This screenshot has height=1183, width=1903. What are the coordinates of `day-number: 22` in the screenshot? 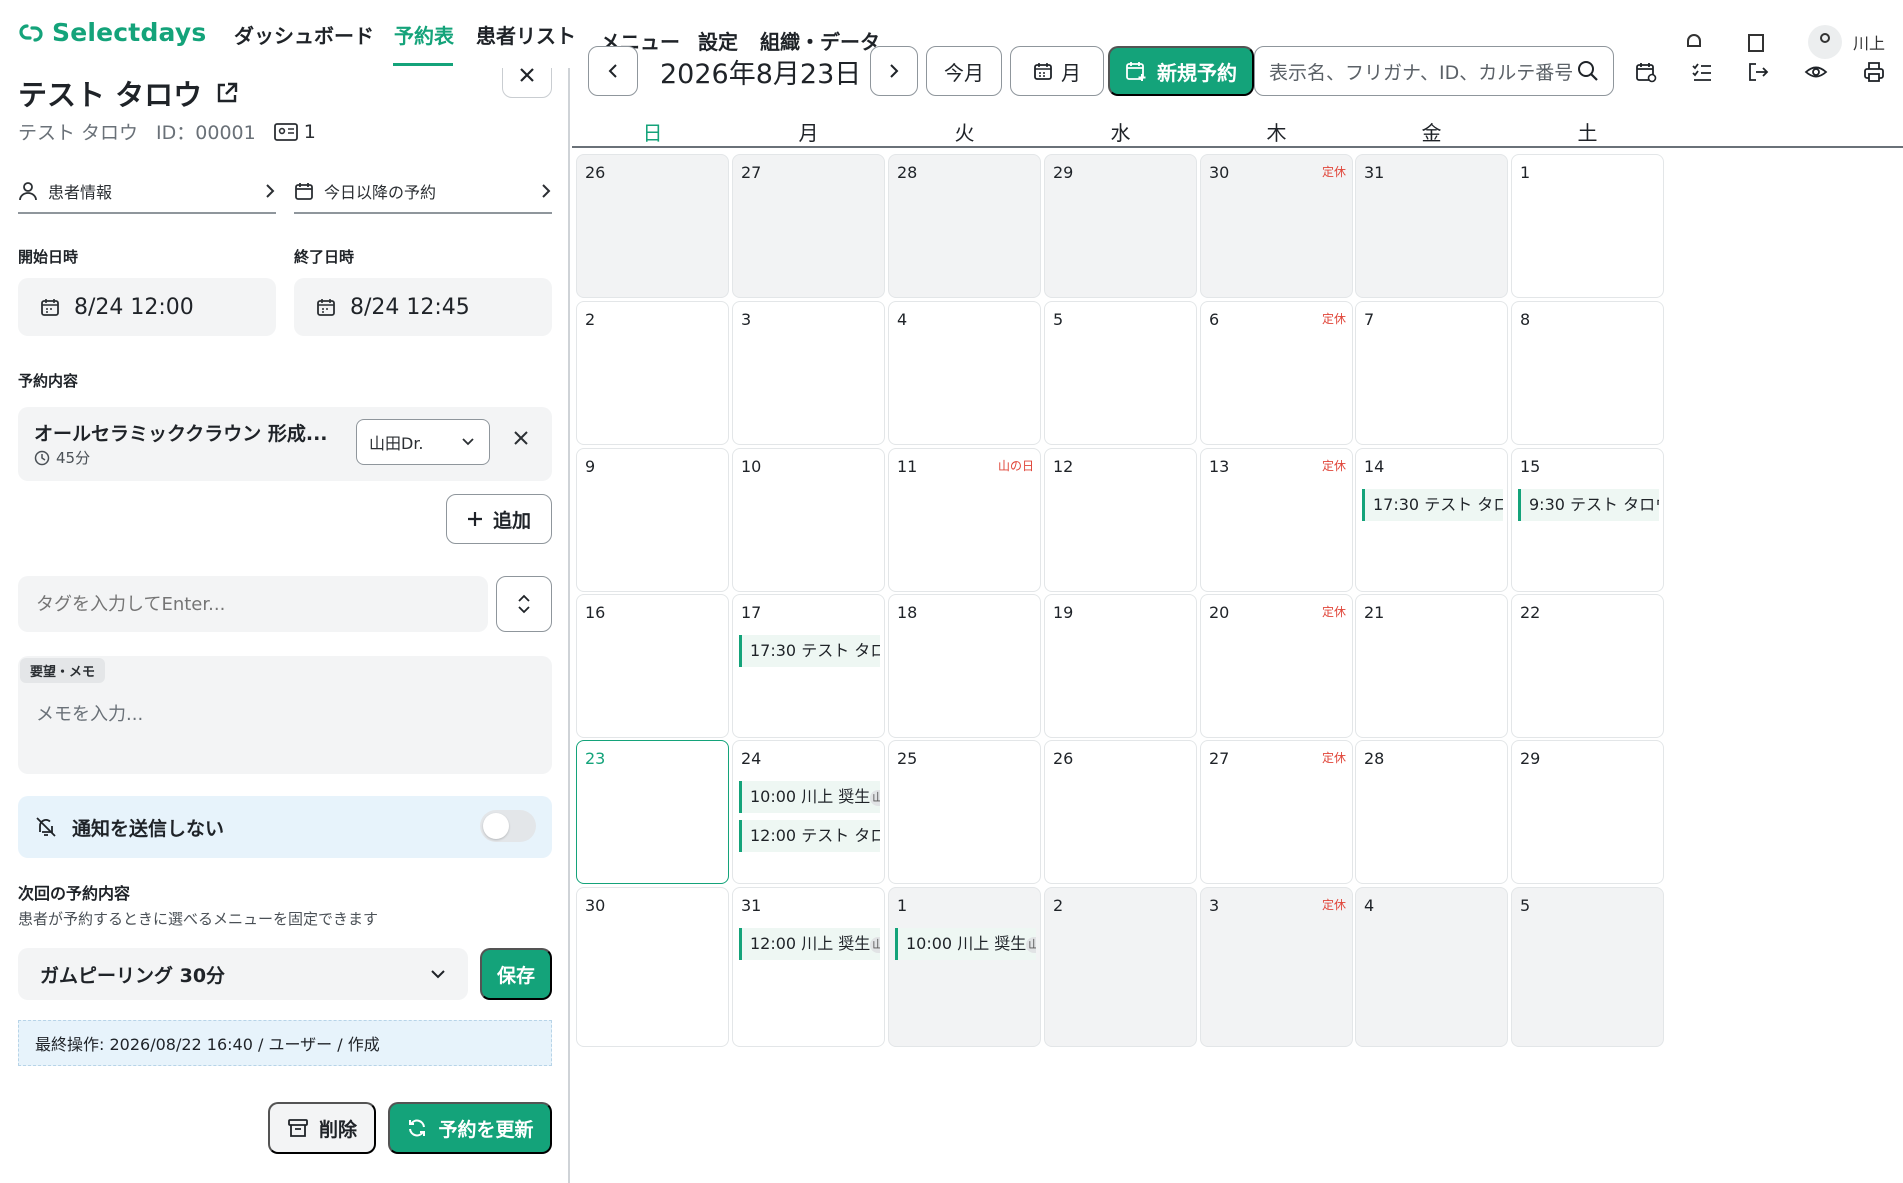 It's located at (1530, 612).